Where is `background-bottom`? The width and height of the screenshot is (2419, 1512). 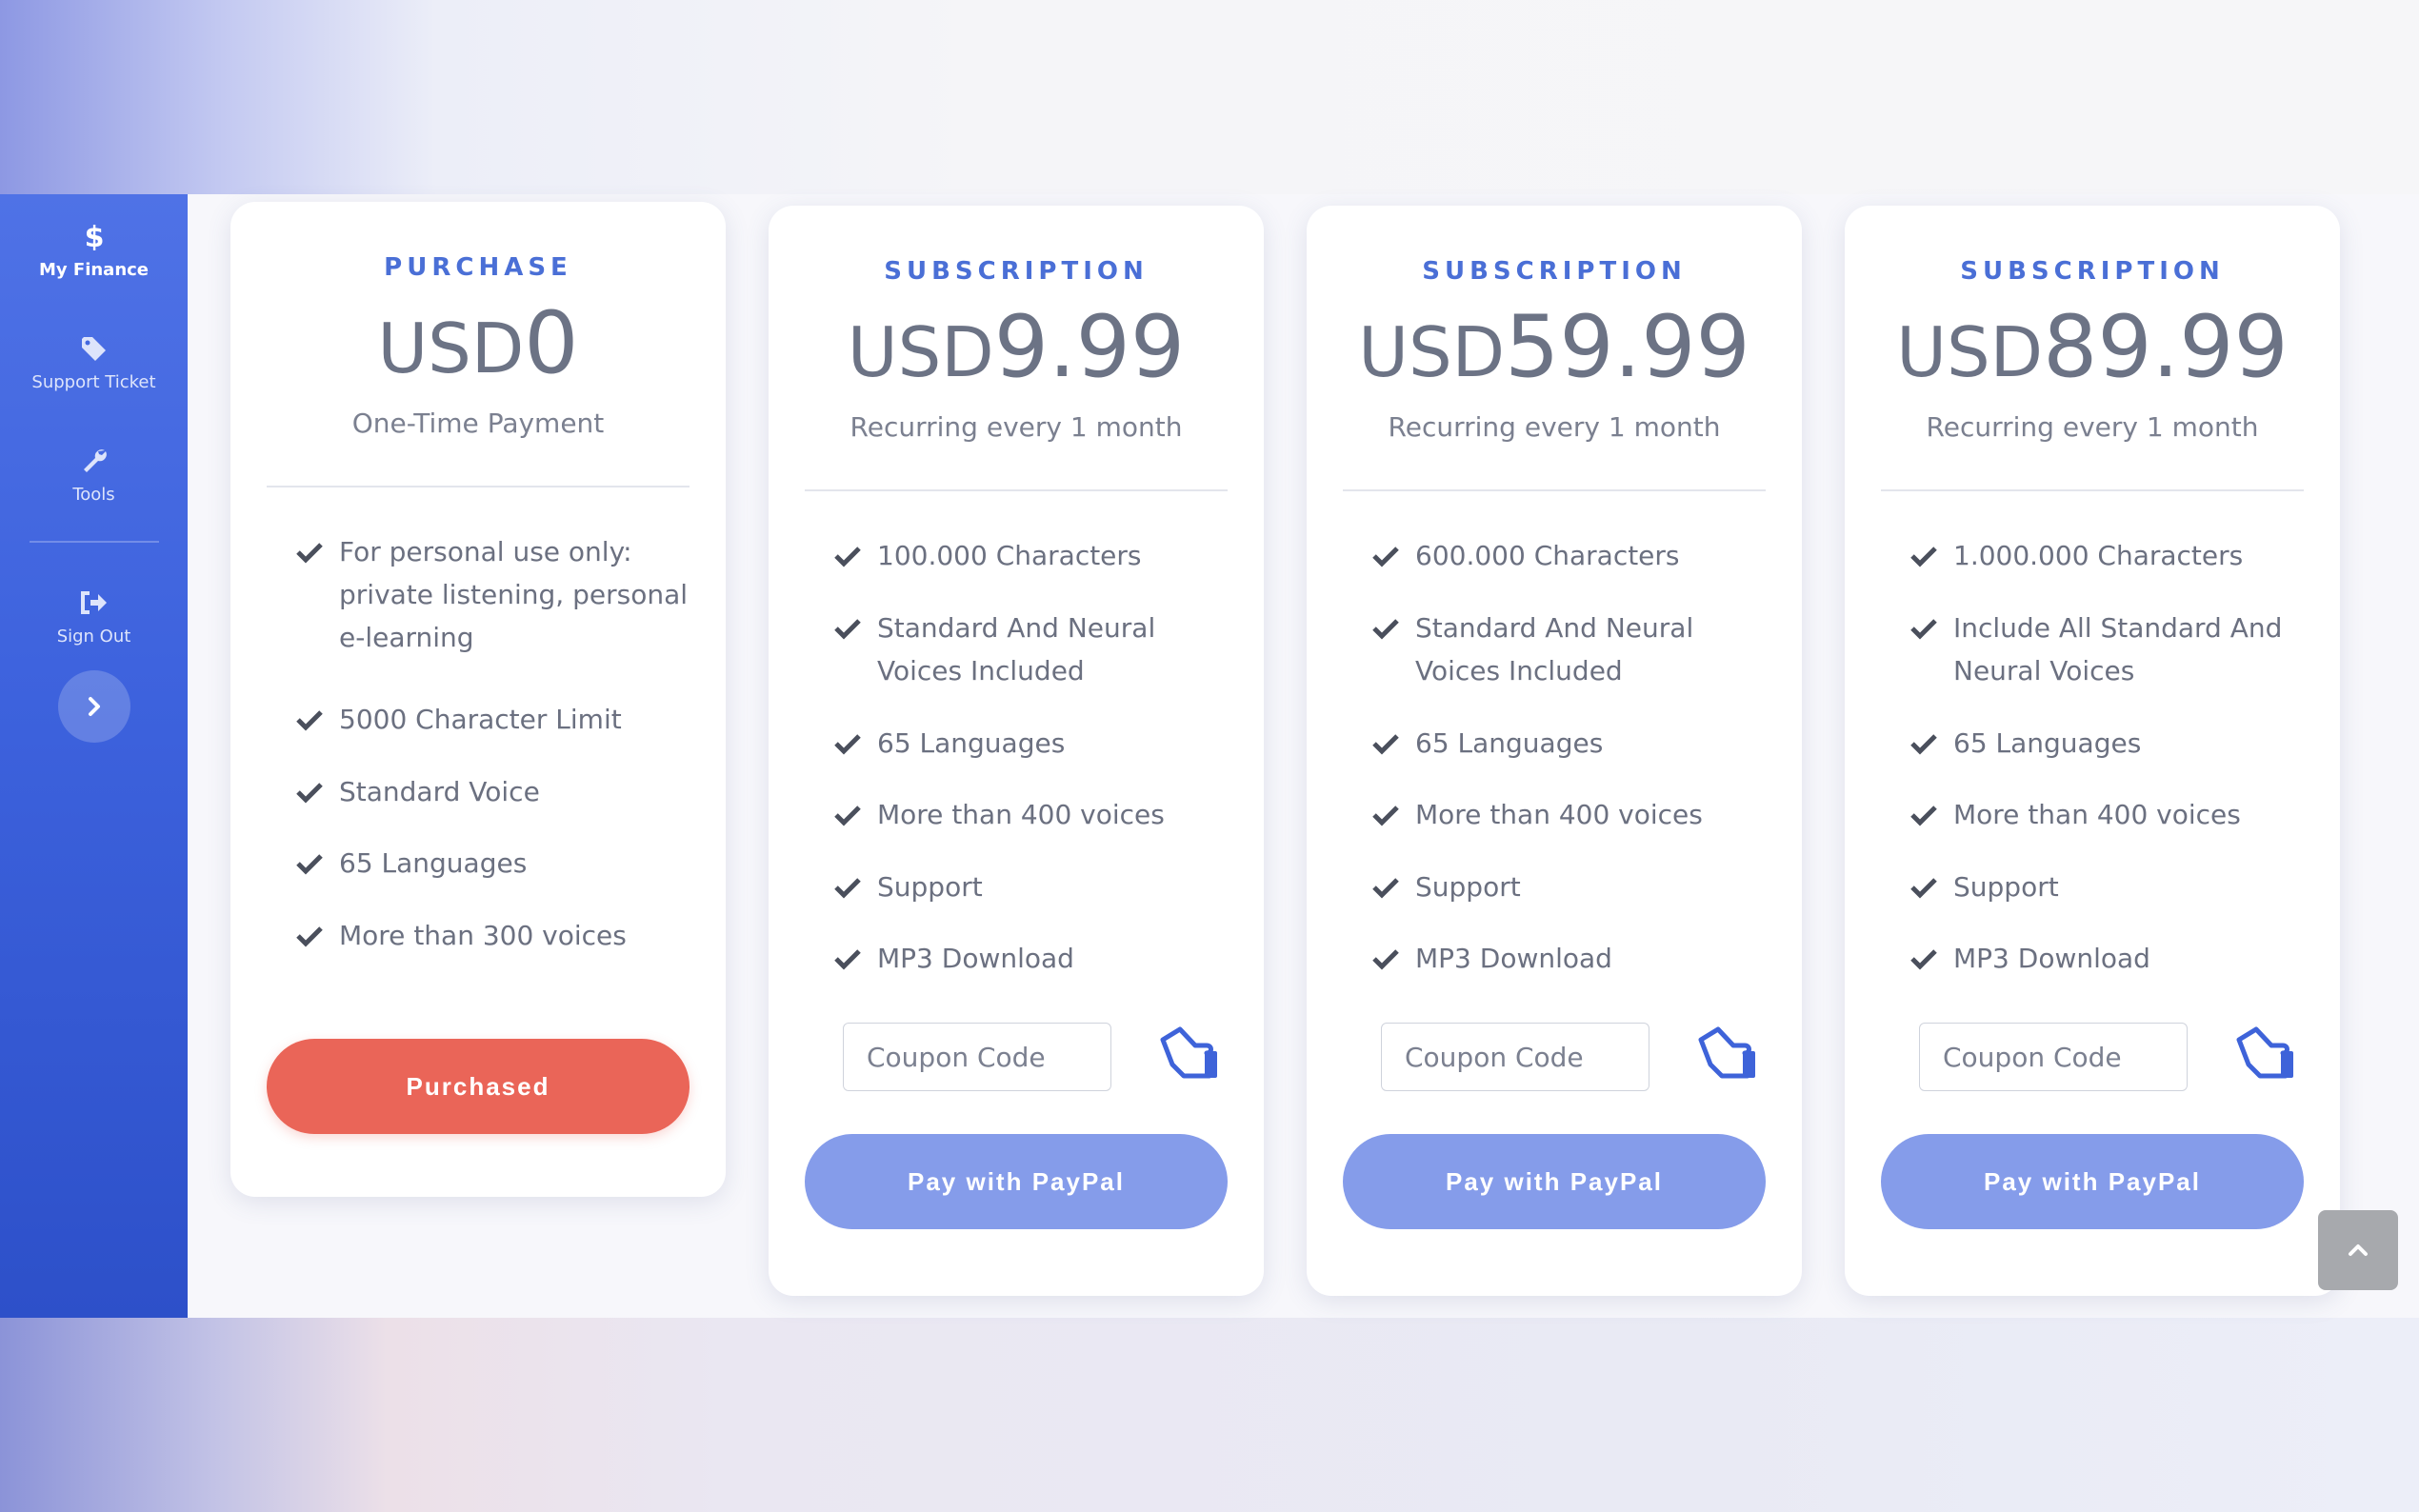 background-bottom is located at coordinates (1209, 1415).